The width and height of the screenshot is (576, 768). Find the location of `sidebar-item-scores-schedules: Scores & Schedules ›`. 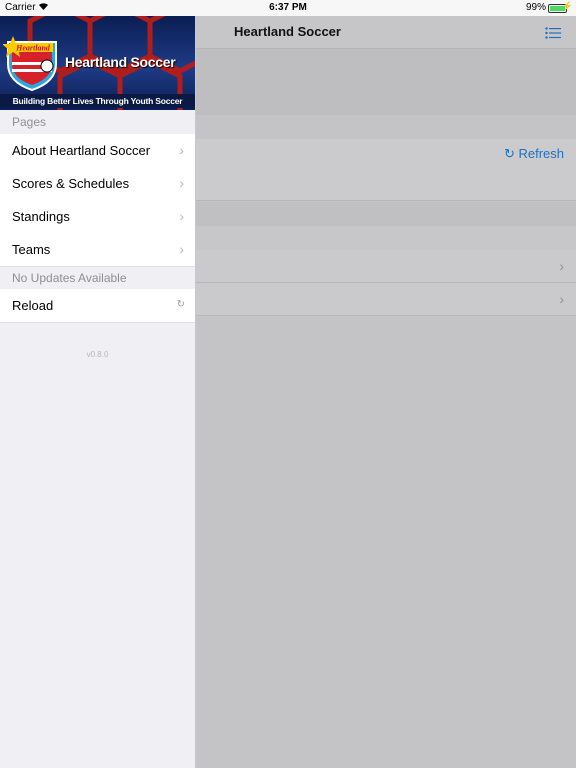

sidebar-item-scores-schedules: Scores & Schedules › is located at coordinates (97, 184).